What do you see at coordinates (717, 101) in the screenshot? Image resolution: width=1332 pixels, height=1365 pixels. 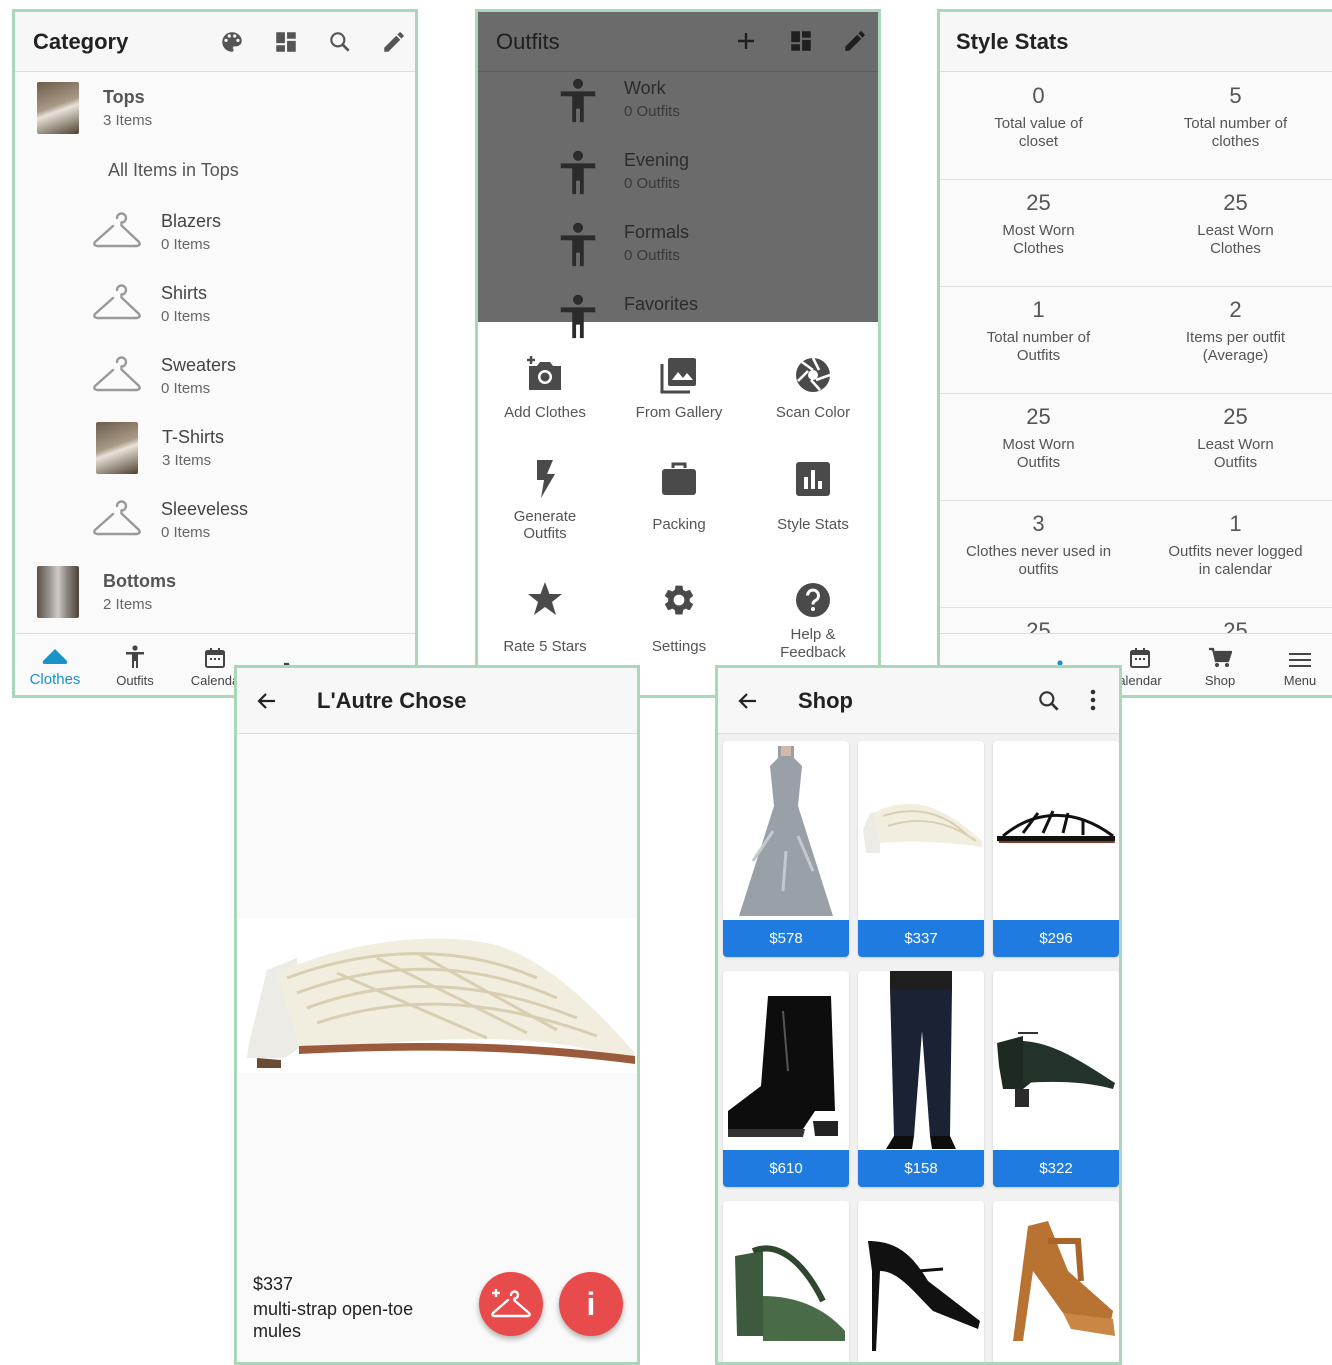 I see `outfit-row-work: Work 0 Outfits` at bounding box center [717, 101].